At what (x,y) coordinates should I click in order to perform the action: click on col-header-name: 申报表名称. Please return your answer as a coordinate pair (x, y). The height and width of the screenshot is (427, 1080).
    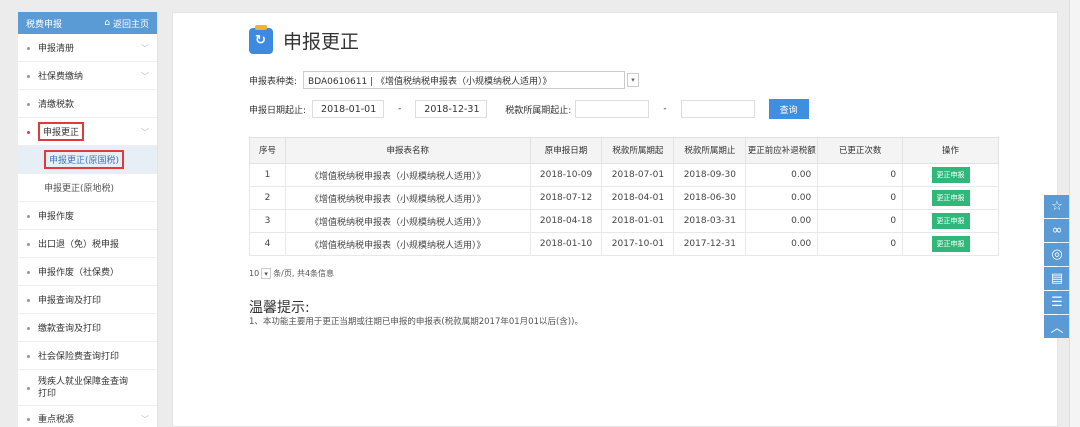
    Looking at the image, I should click on (407, 150).